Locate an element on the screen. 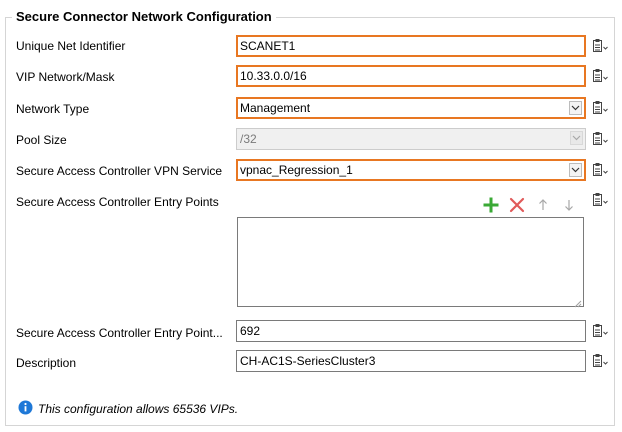 The image size is (622, 432). network-type-label: Network Type is located at coordinates (53, 109).